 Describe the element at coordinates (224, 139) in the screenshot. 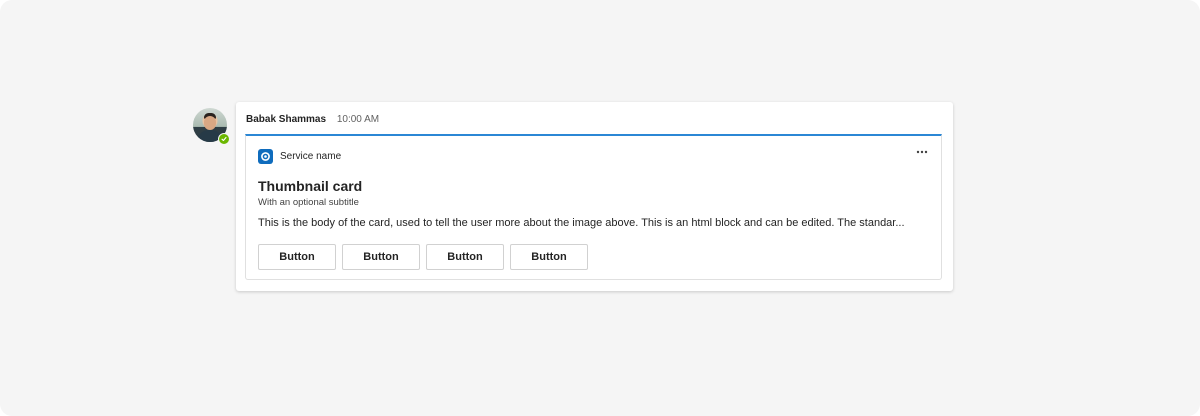

I see `presence-available-icon` at that location.